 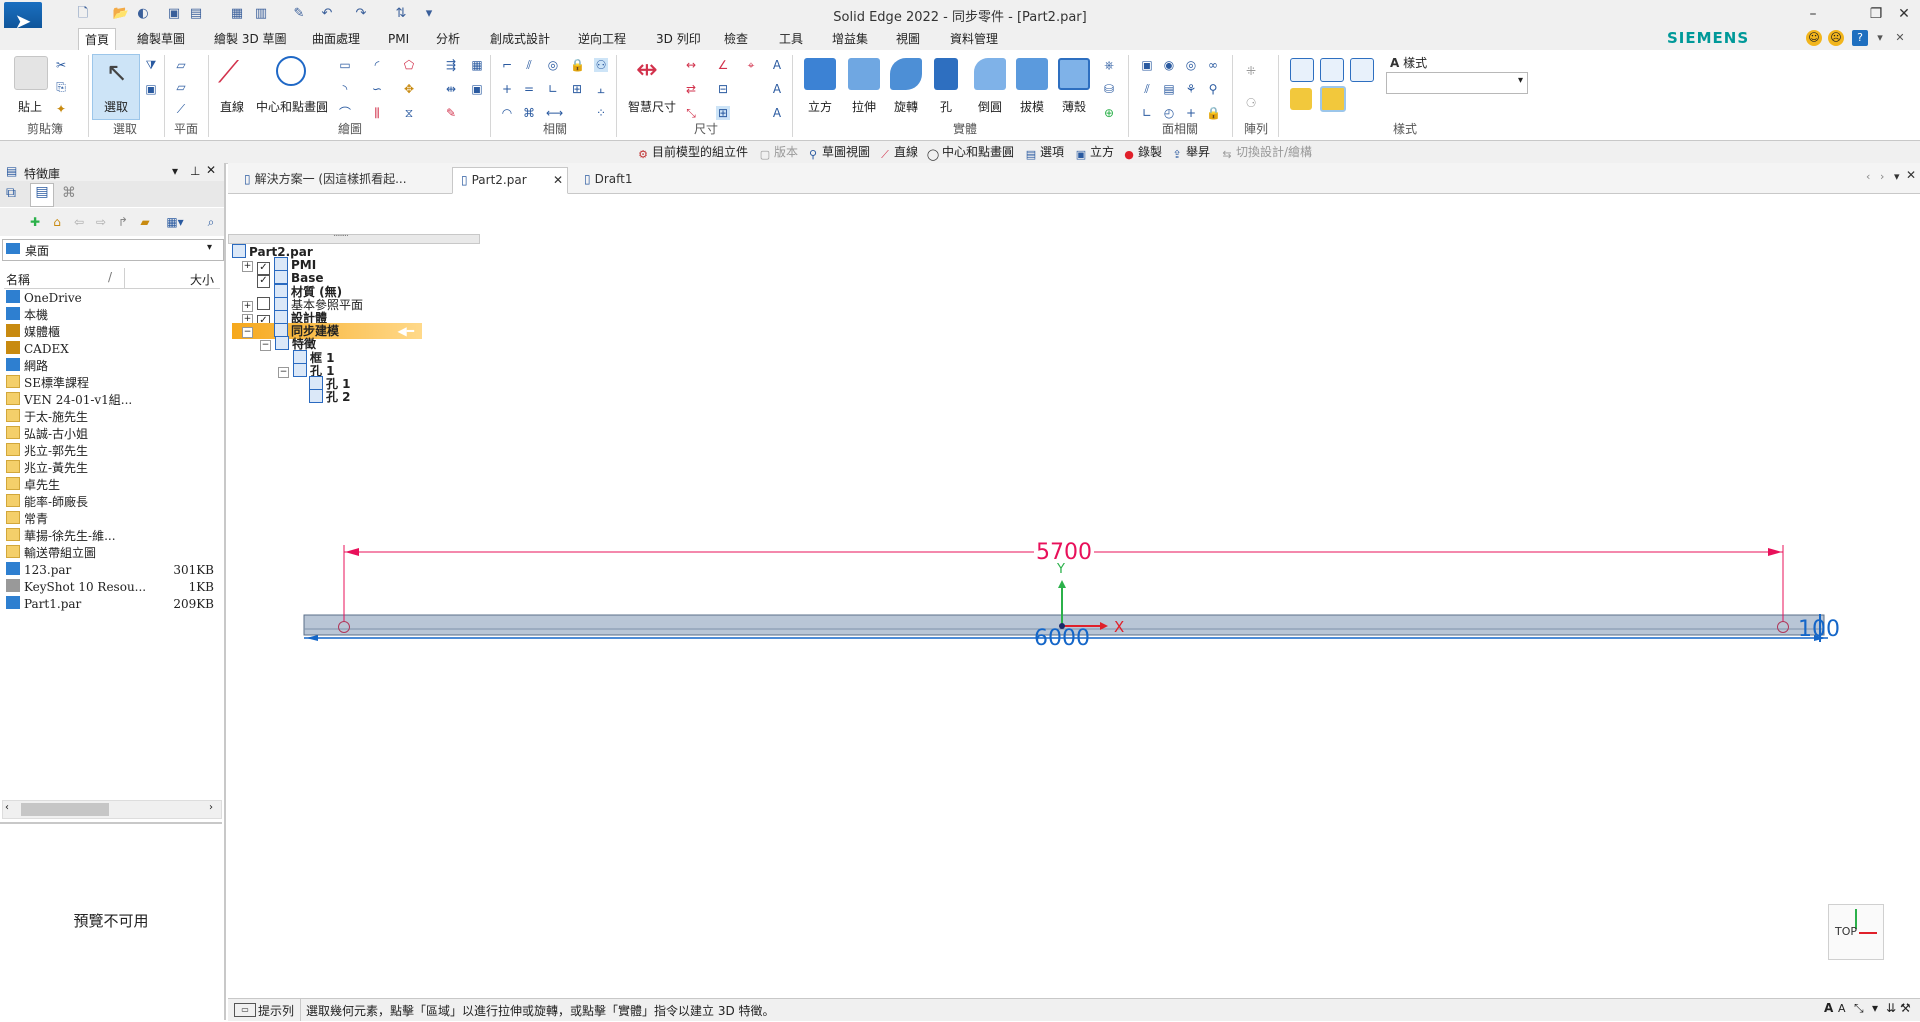 What do you see at coordinates (261, 14) in the screenshot?
I see `print-icon: ▥` at bounding box center [261, 14].